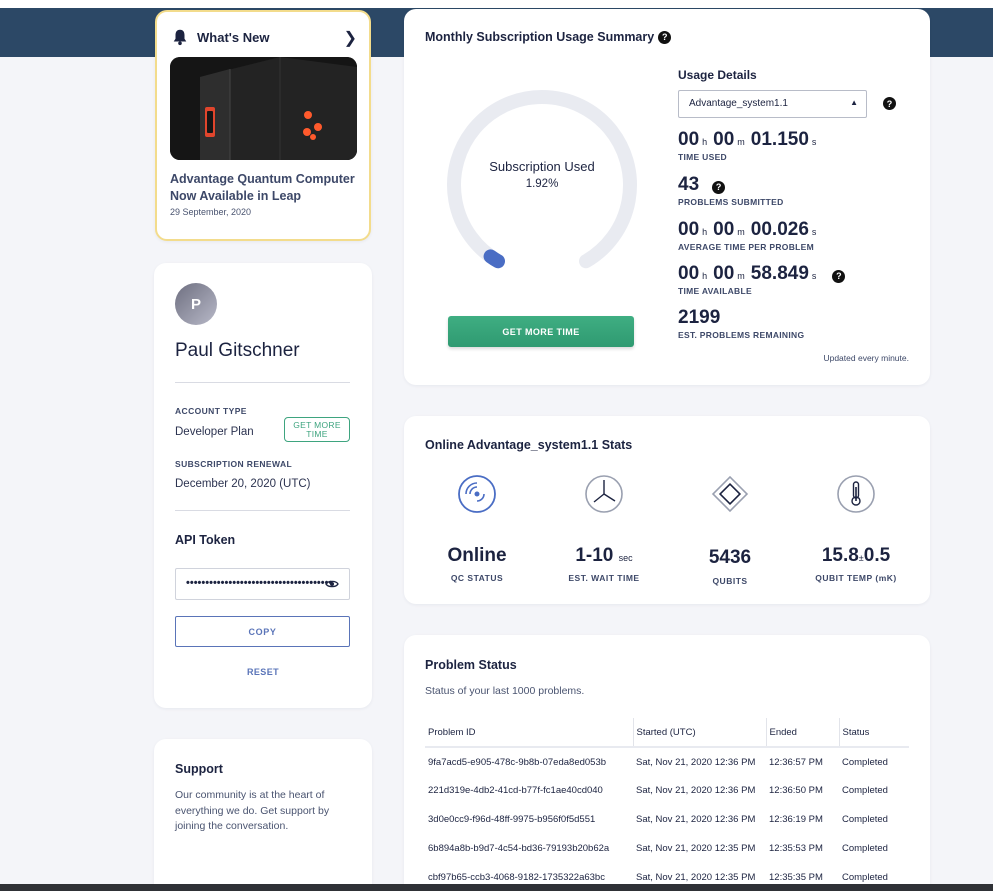 The width and height of the screenshot is (993, 891). Describe the element at coordinates (542, 184) in the screenshot. I see `gauge-percent: 1.92%` at that location.